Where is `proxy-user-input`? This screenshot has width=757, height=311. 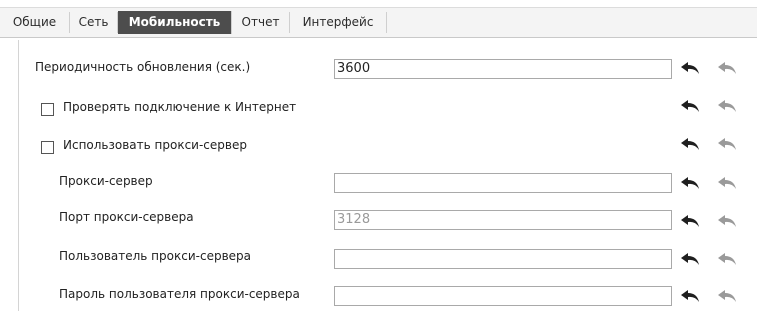
proxy-user-input is located at coordinates (503, 259).